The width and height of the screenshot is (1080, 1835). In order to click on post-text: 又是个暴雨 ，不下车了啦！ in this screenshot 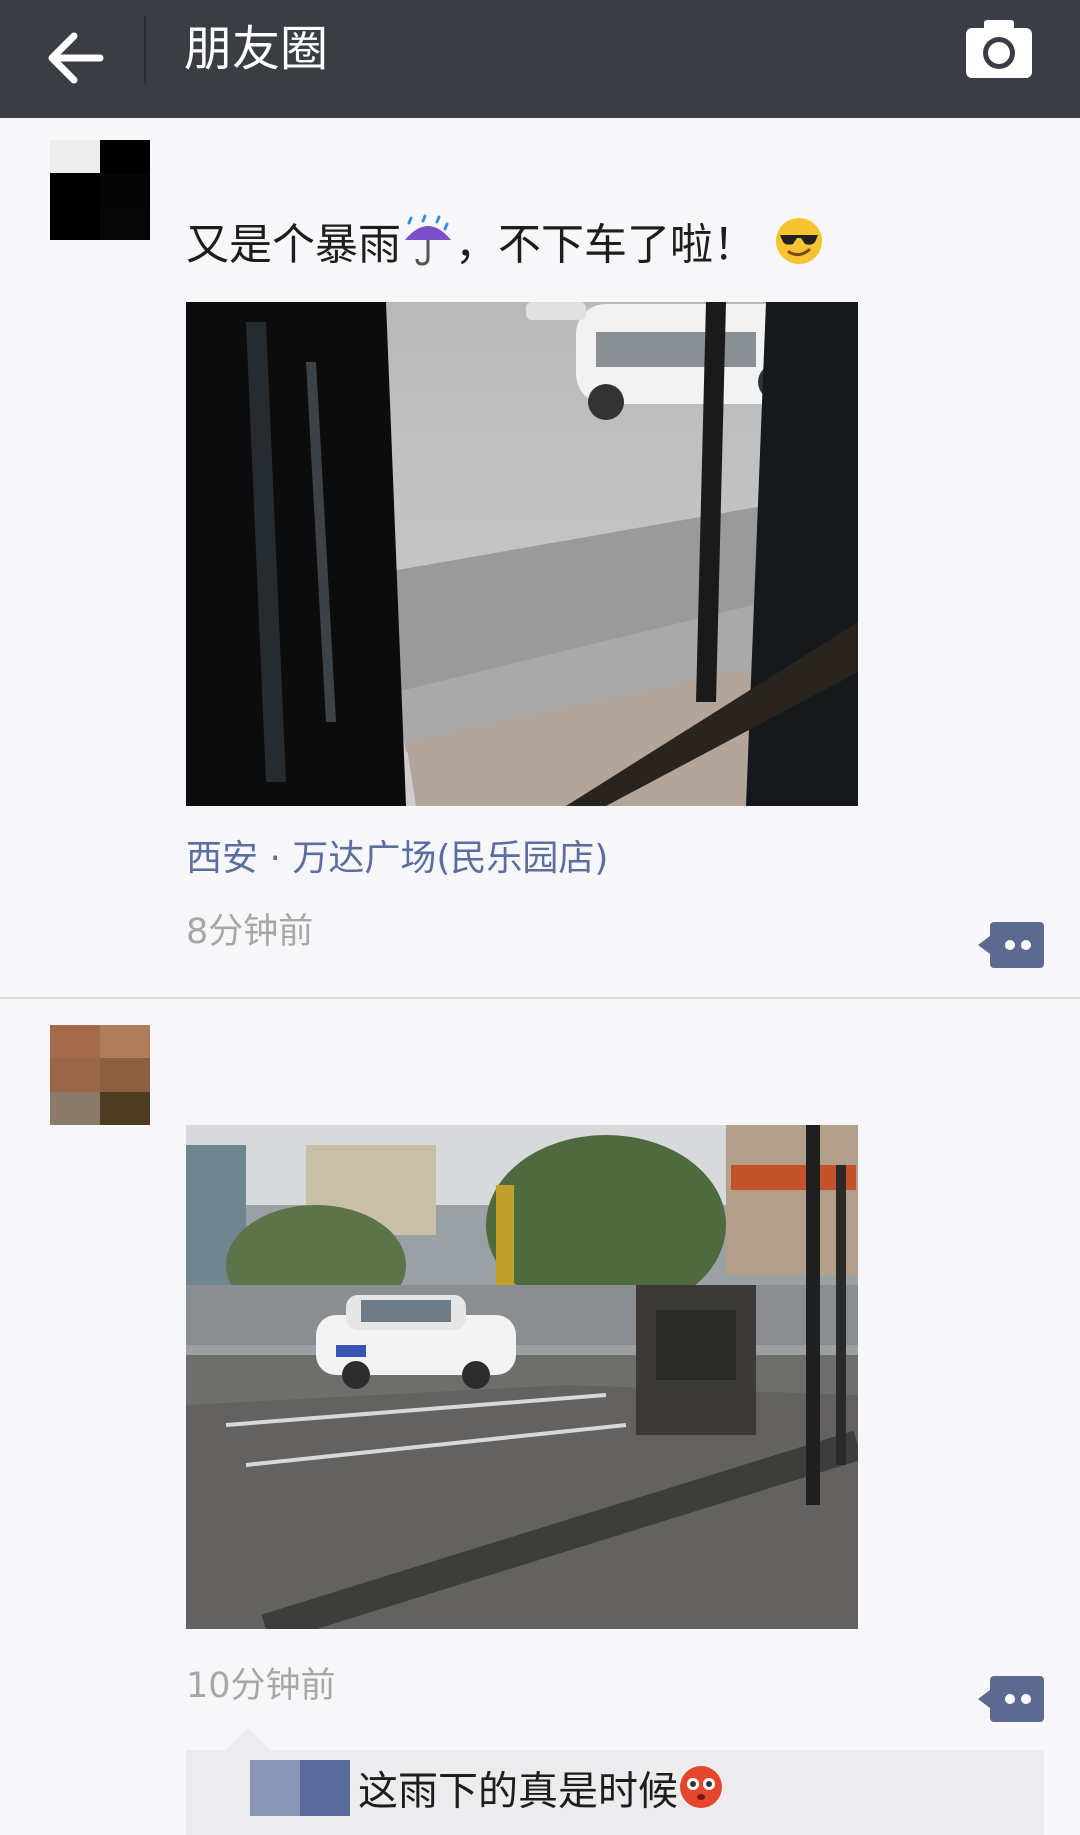, I will do `click(505, 248)`.